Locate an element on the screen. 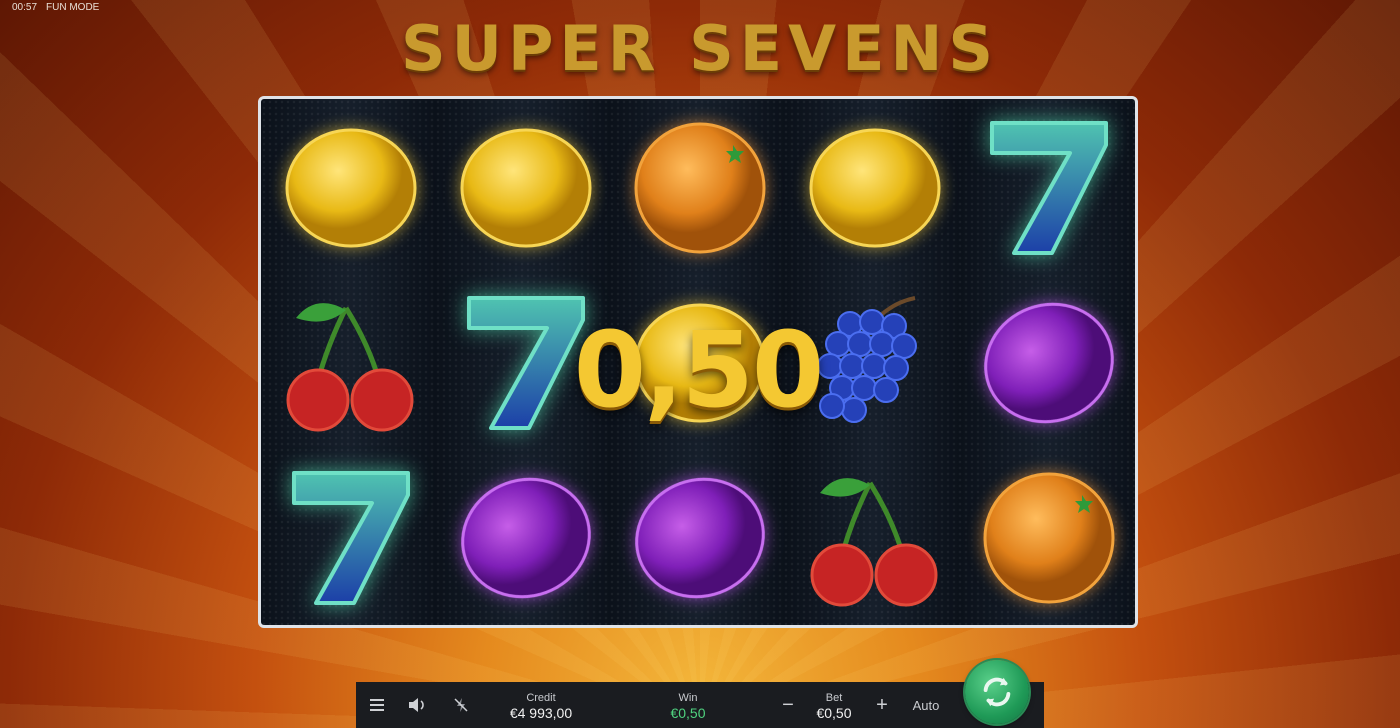 Image resolution: width=1400 pixels, height=728 pixels. win-amount-overlay: 0,50 is located at coordinates (699, 370).